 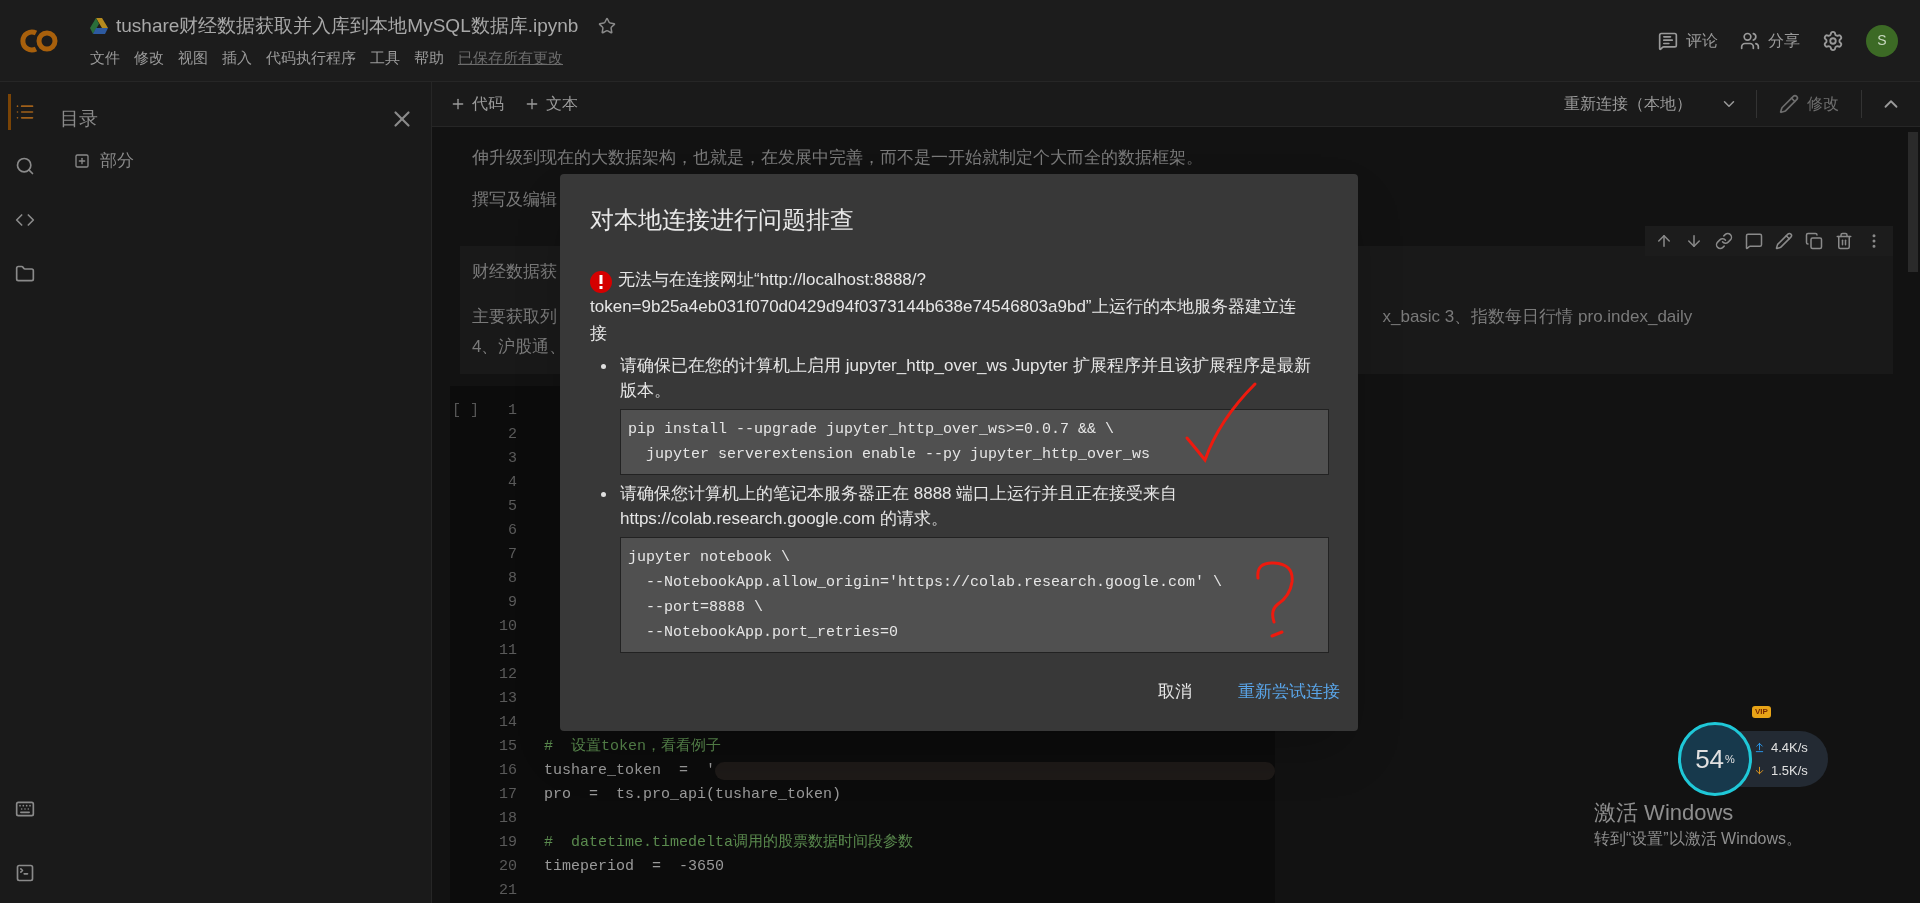 I want to click on menu-item: 代码执行程序, so click(x=311, y=57).